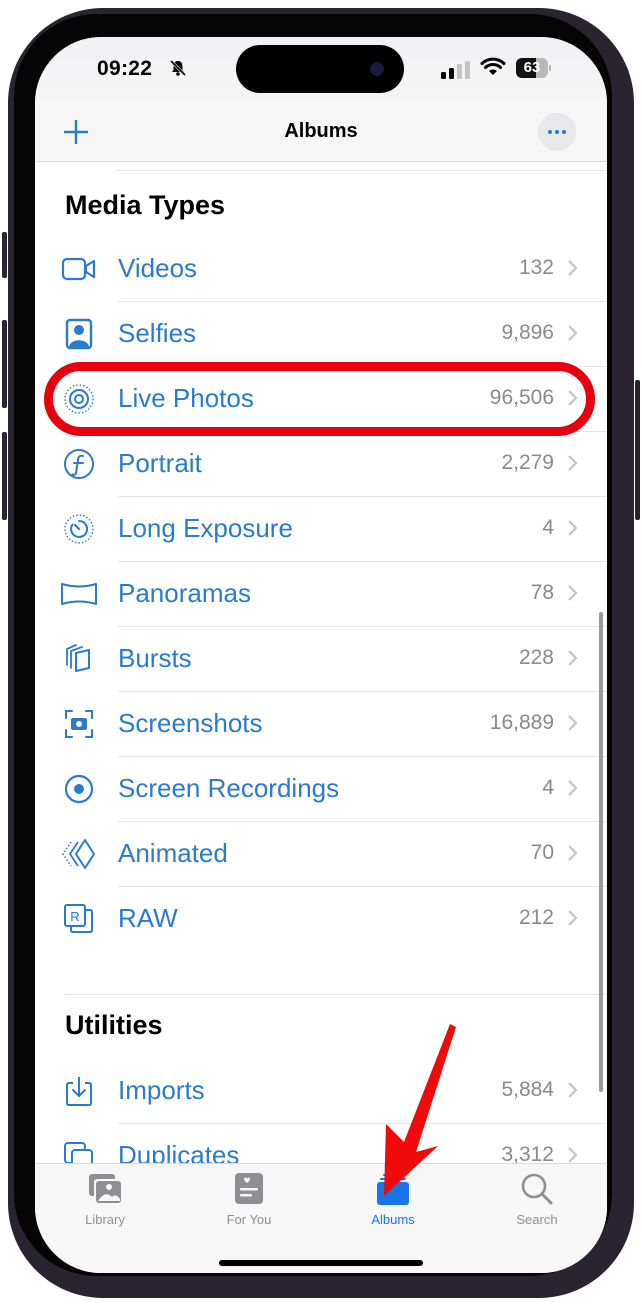  Describe the element at coordinates (377, 69) in the screenshot. I see `front-camera-icon` at that location.